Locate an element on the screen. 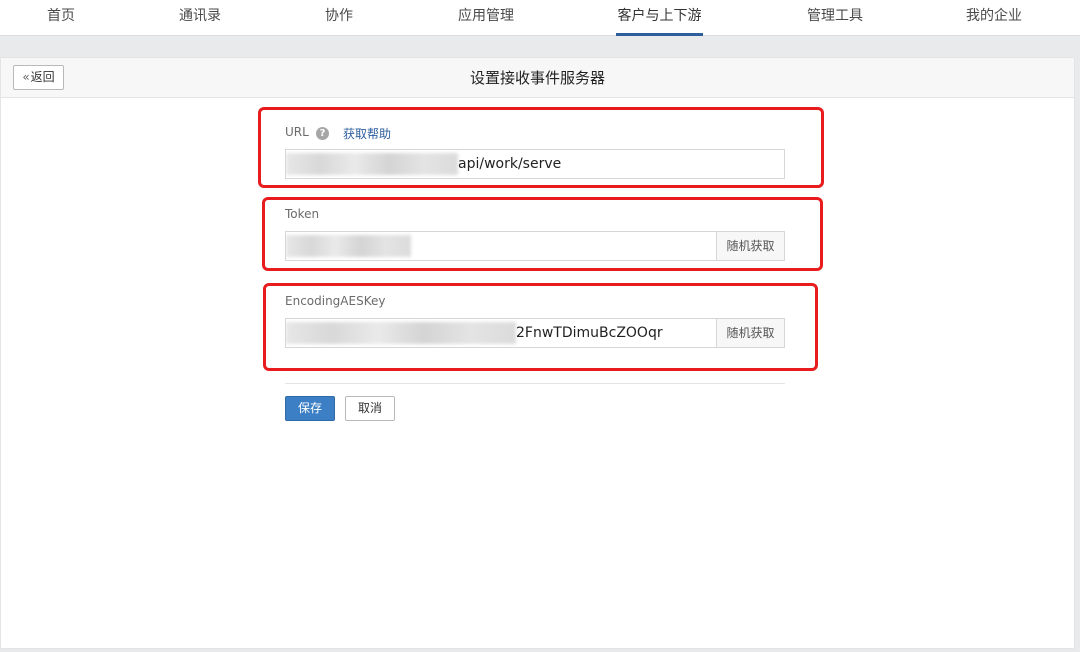  nav-item-home: 首页 is located at coordinates (61, 18).